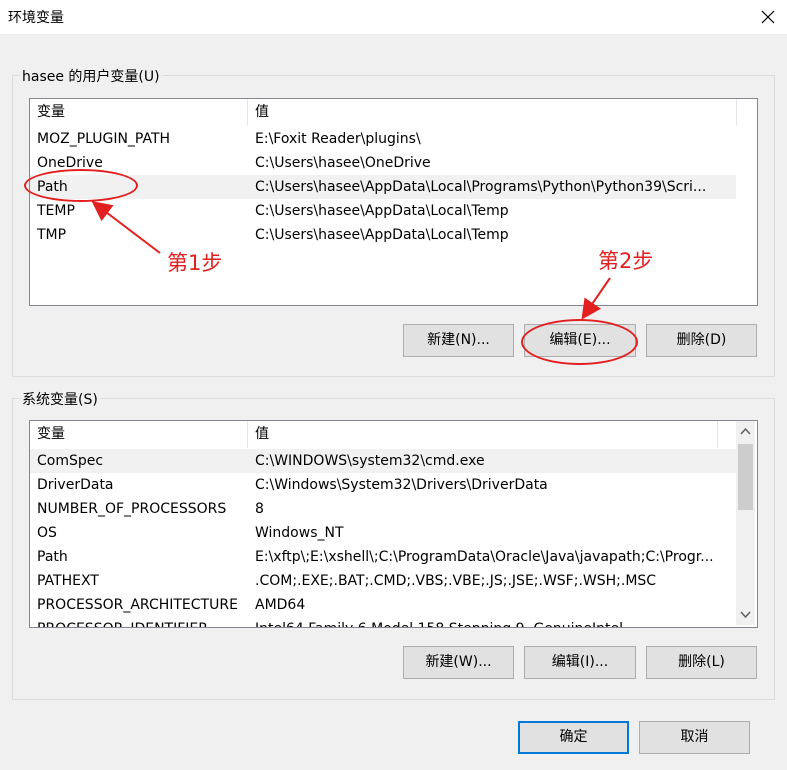 This screenshot has width=787, height=770. I want to click on close-icon, so click(768, 17).